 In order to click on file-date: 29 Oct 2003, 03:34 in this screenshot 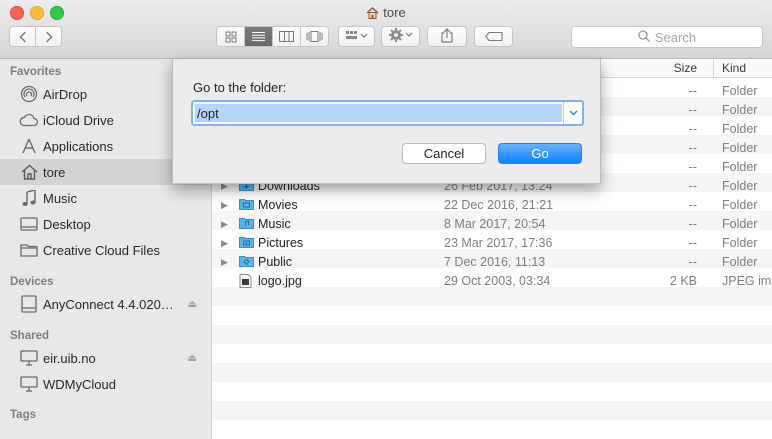, I will do `click(497, 281)`.